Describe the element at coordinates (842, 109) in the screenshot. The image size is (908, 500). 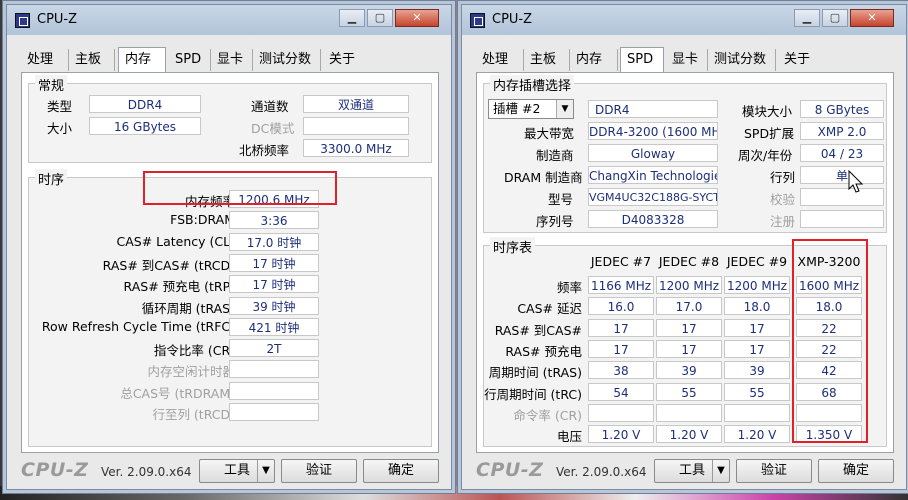
I see `module-size-value: 8 GBytes` at that location.